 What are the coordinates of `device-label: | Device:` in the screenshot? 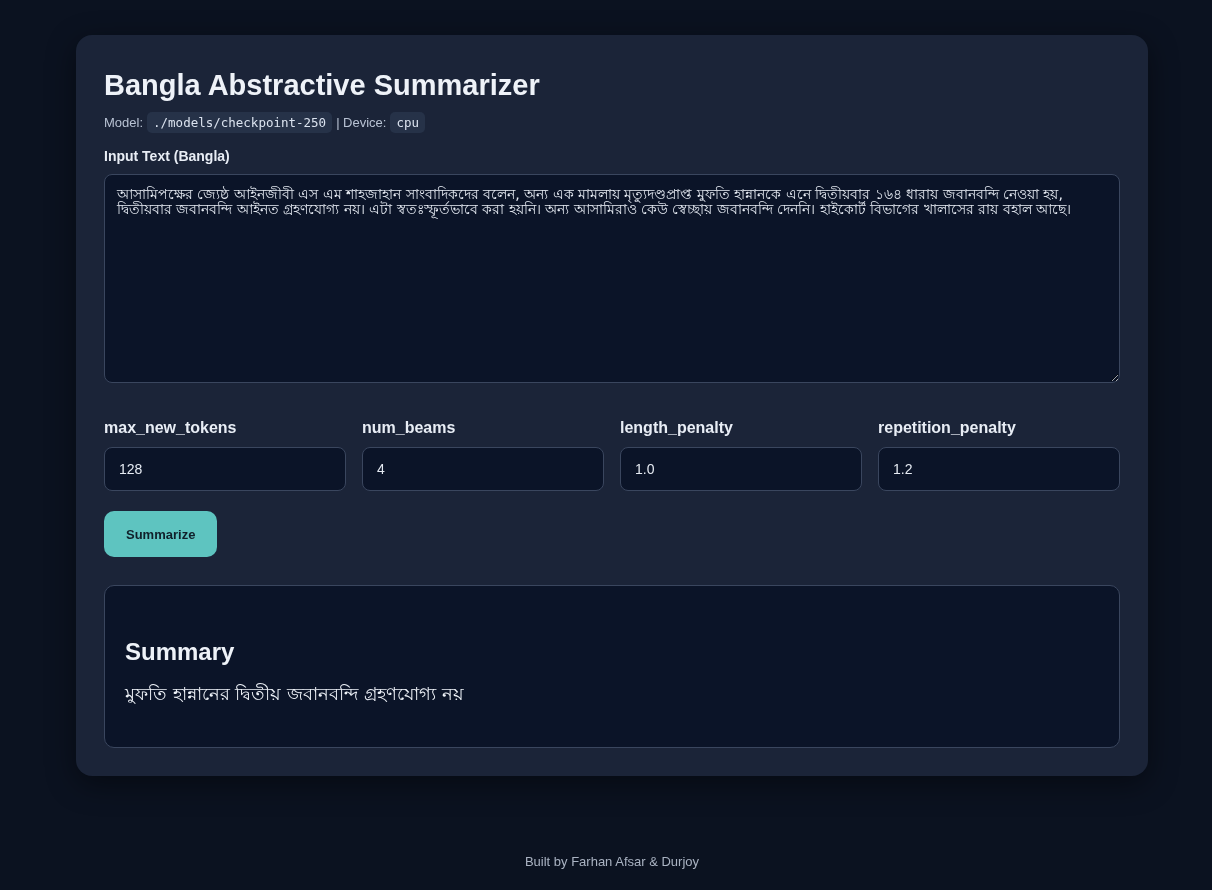 It's located at (361, 122).